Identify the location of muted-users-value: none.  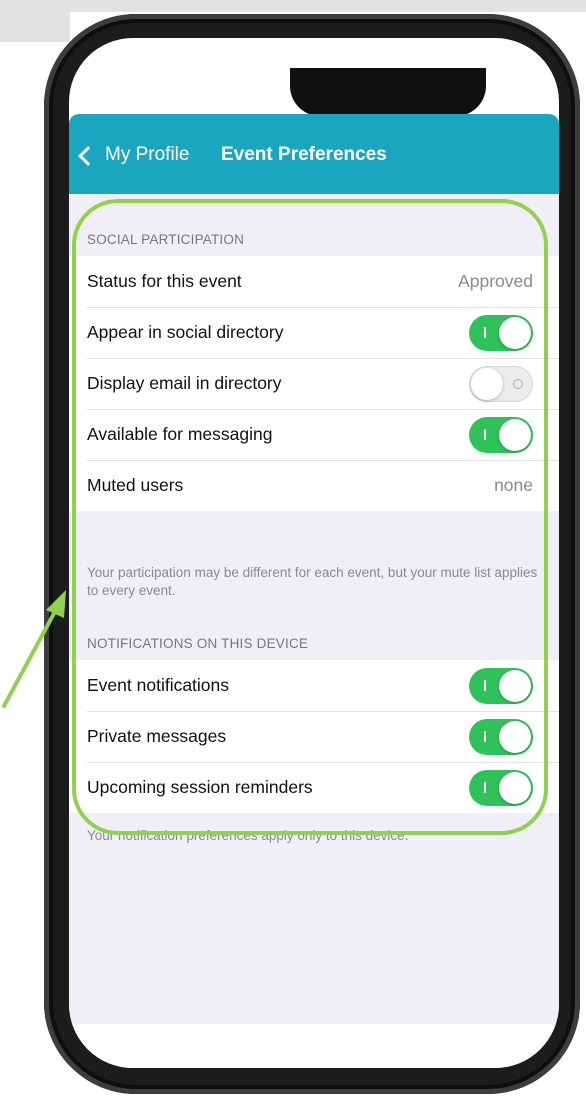
(513, 485).